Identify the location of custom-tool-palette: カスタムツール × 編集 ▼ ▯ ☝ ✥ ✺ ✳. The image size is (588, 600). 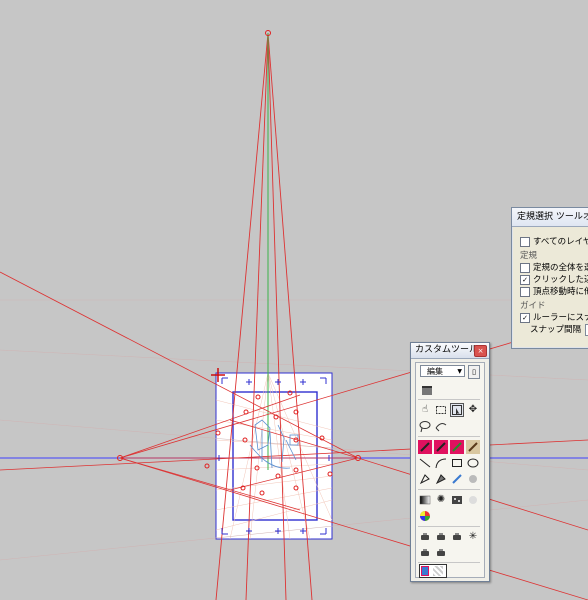
(450, 462).